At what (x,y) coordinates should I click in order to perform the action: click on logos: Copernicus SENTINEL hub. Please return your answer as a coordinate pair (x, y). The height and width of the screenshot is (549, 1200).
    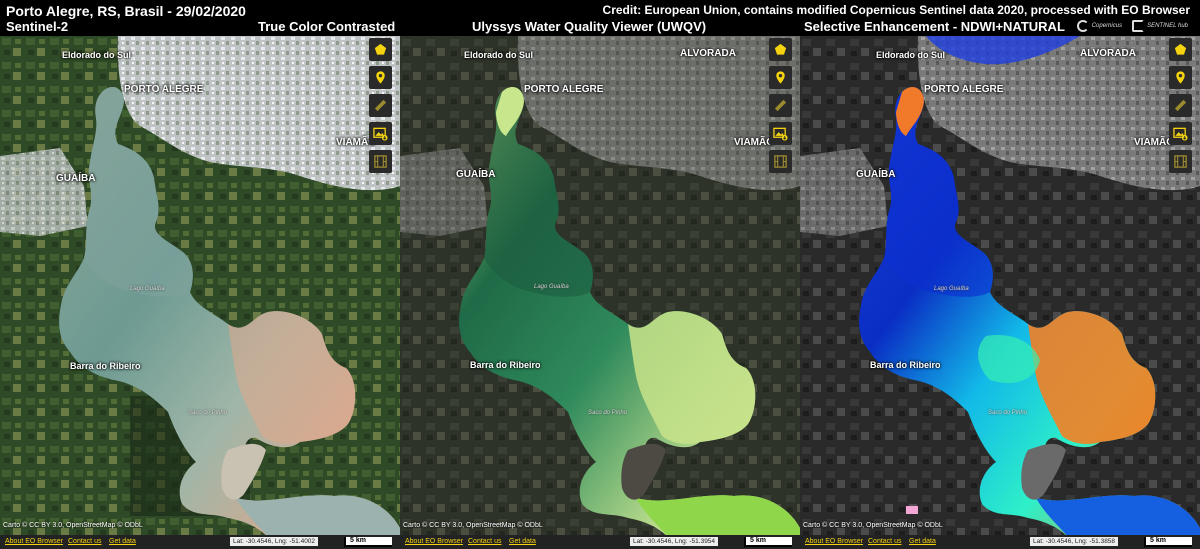
    Looking at the image, I should click on (1132, 26).